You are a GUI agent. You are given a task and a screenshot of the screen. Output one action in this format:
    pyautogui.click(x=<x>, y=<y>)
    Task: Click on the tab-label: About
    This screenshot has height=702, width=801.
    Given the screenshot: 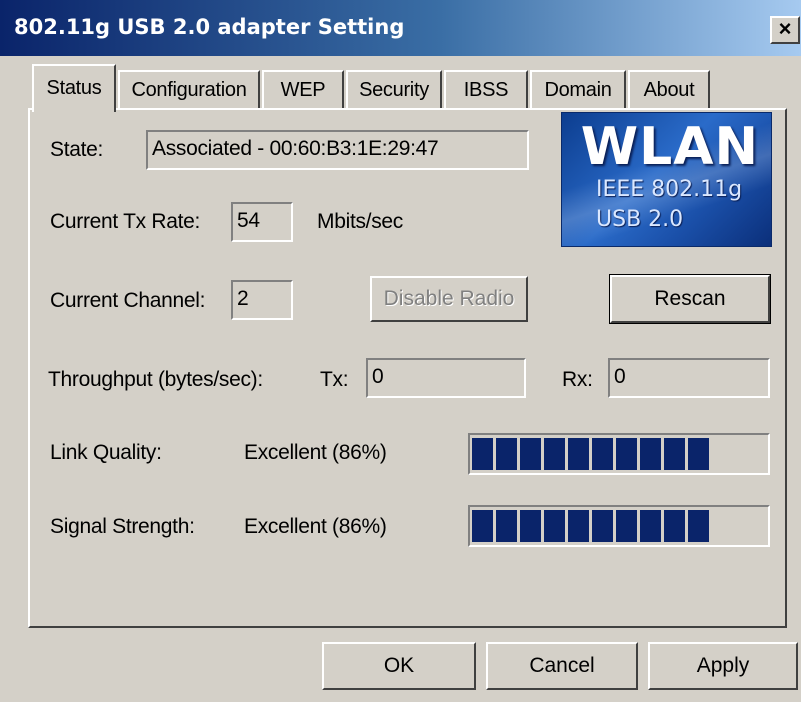 What is the action you would take?
    pyautogui.click(x=669, y=90)
    